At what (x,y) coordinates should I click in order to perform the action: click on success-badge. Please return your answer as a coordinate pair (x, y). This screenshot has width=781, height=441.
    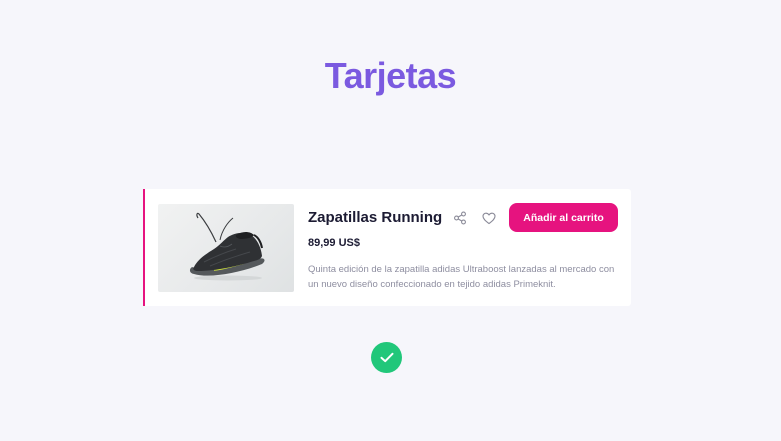
    Looking at the image, I should click on (386, 357).